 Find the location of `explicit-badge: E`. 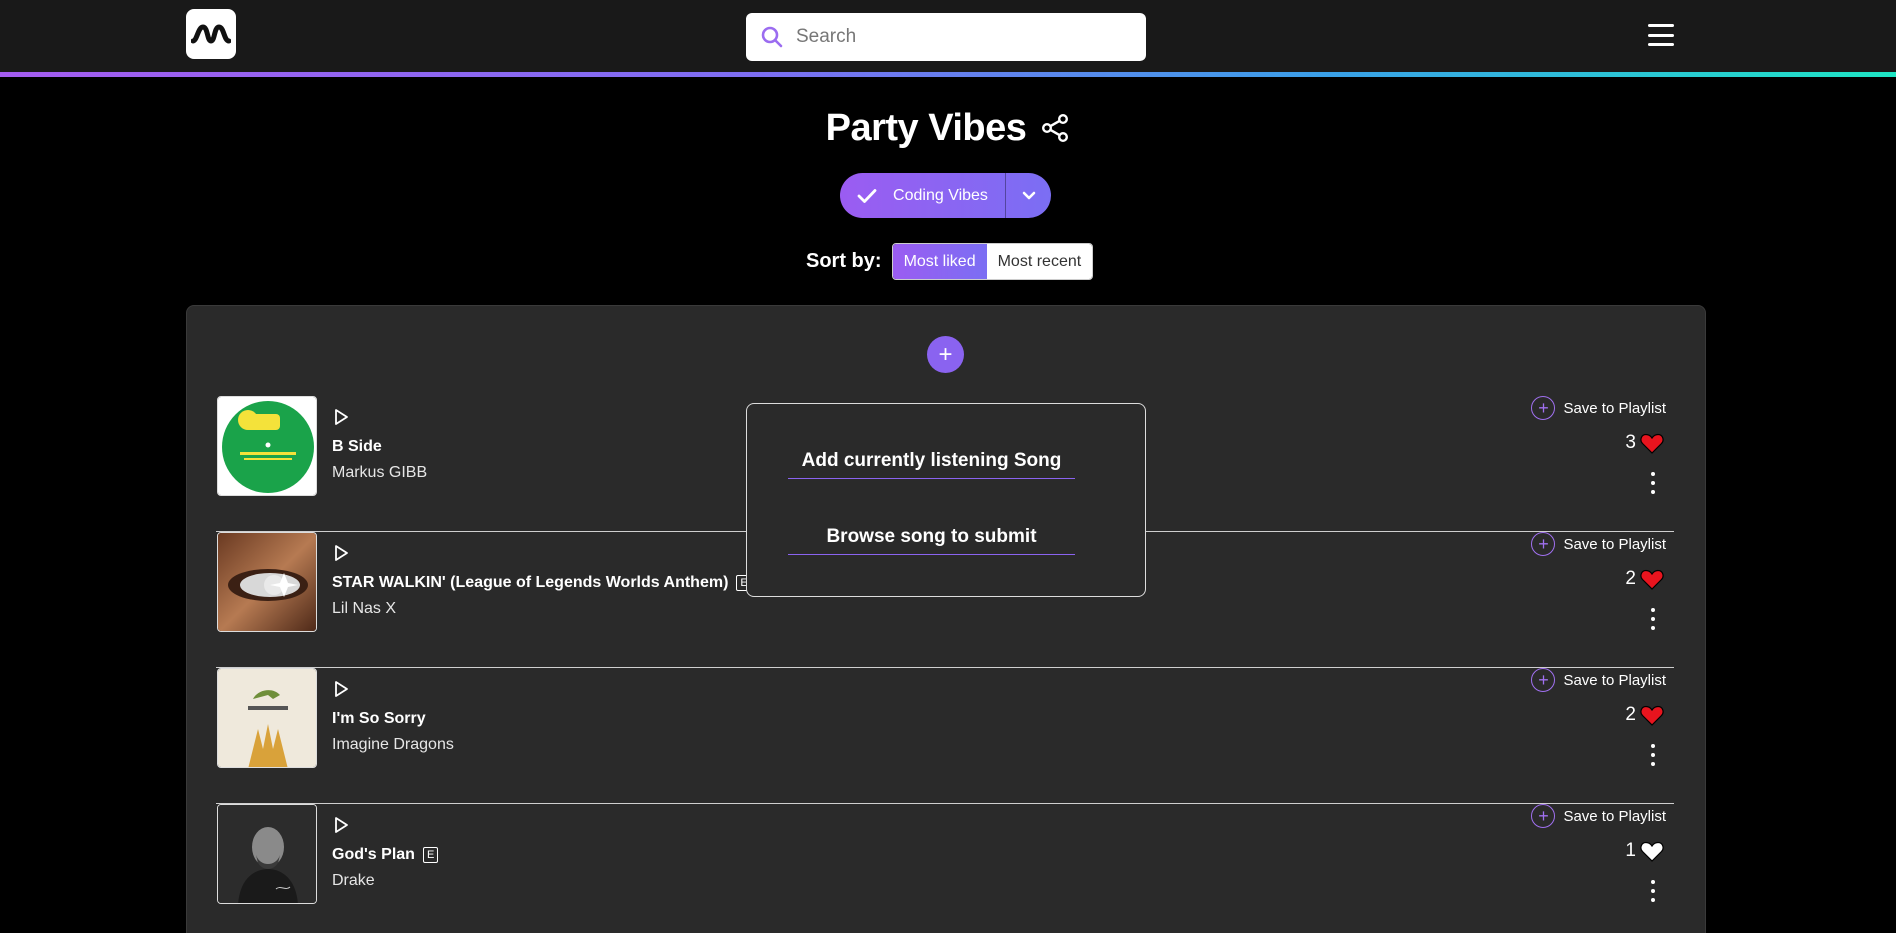

explicit-badge: E is located at coordinates (430, 855).